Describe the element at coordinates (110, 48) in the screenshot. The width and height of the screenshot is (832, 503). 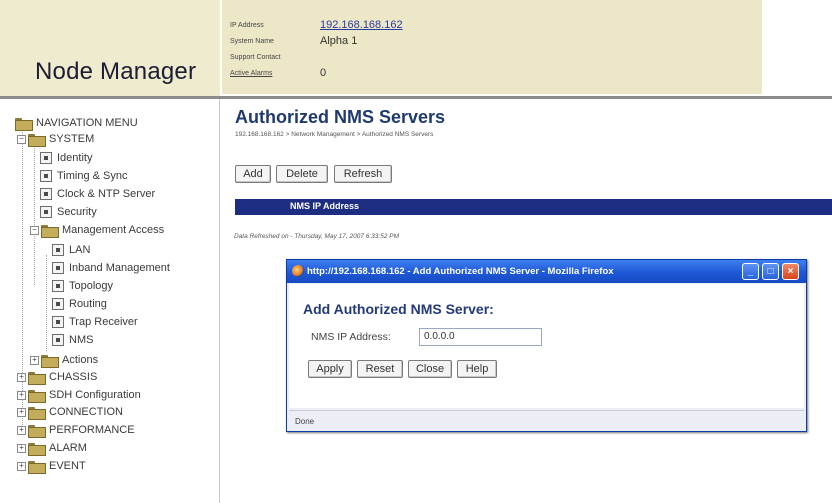
I see `header-brand-area: Node Manager` at that location.